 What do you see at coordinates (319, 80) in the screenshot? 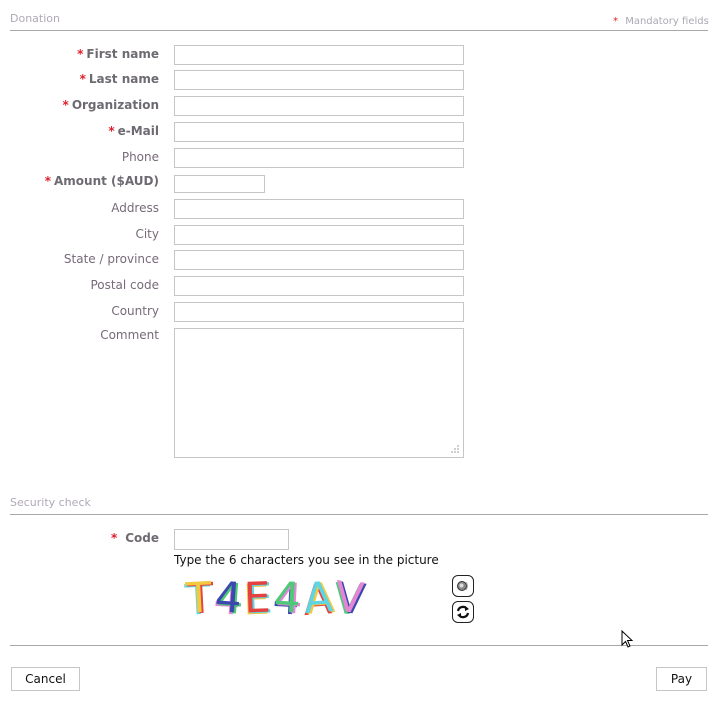
I see `last-name-input` at bounding box center [319, 80].